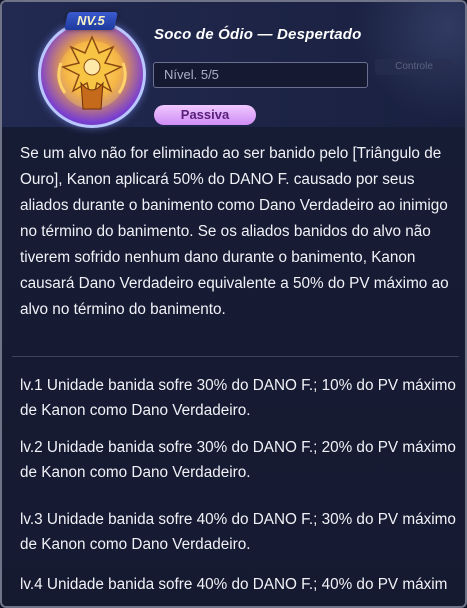 This screenshot has height=608, width=467. Describe the element at coordinates (91, 21) in the screenshot. I see `skill-level-tag: NV.5` at that location.